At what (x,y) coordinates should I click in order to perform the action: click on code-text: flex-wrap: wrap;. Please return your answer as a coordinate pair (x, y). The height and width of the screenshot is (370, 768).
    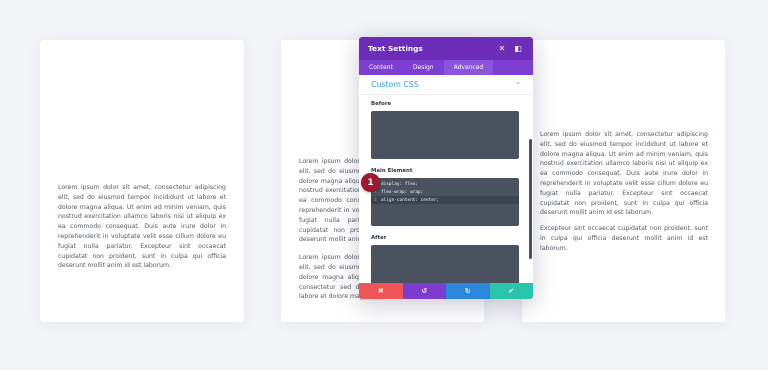
    Looking at the image, I should click on (402, 192).